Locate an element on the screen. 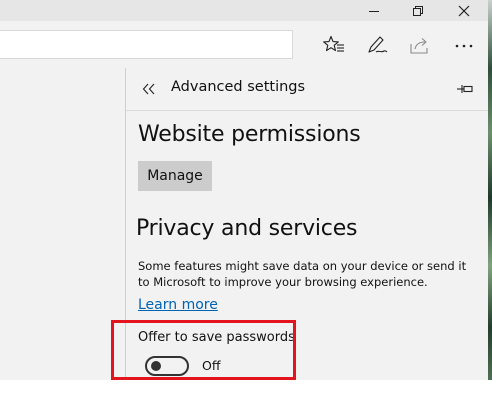 This screenshot has width=492, height=394. panel-header: Advanced settings is located at coordinates (307, 89).